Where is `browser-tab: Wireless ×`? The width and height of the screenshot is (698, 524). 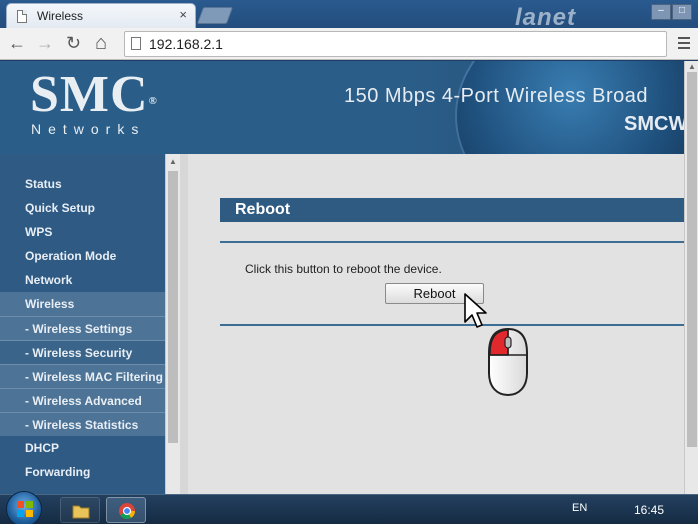 browser-tab: Wireless × is located at coordinates (101, 15).